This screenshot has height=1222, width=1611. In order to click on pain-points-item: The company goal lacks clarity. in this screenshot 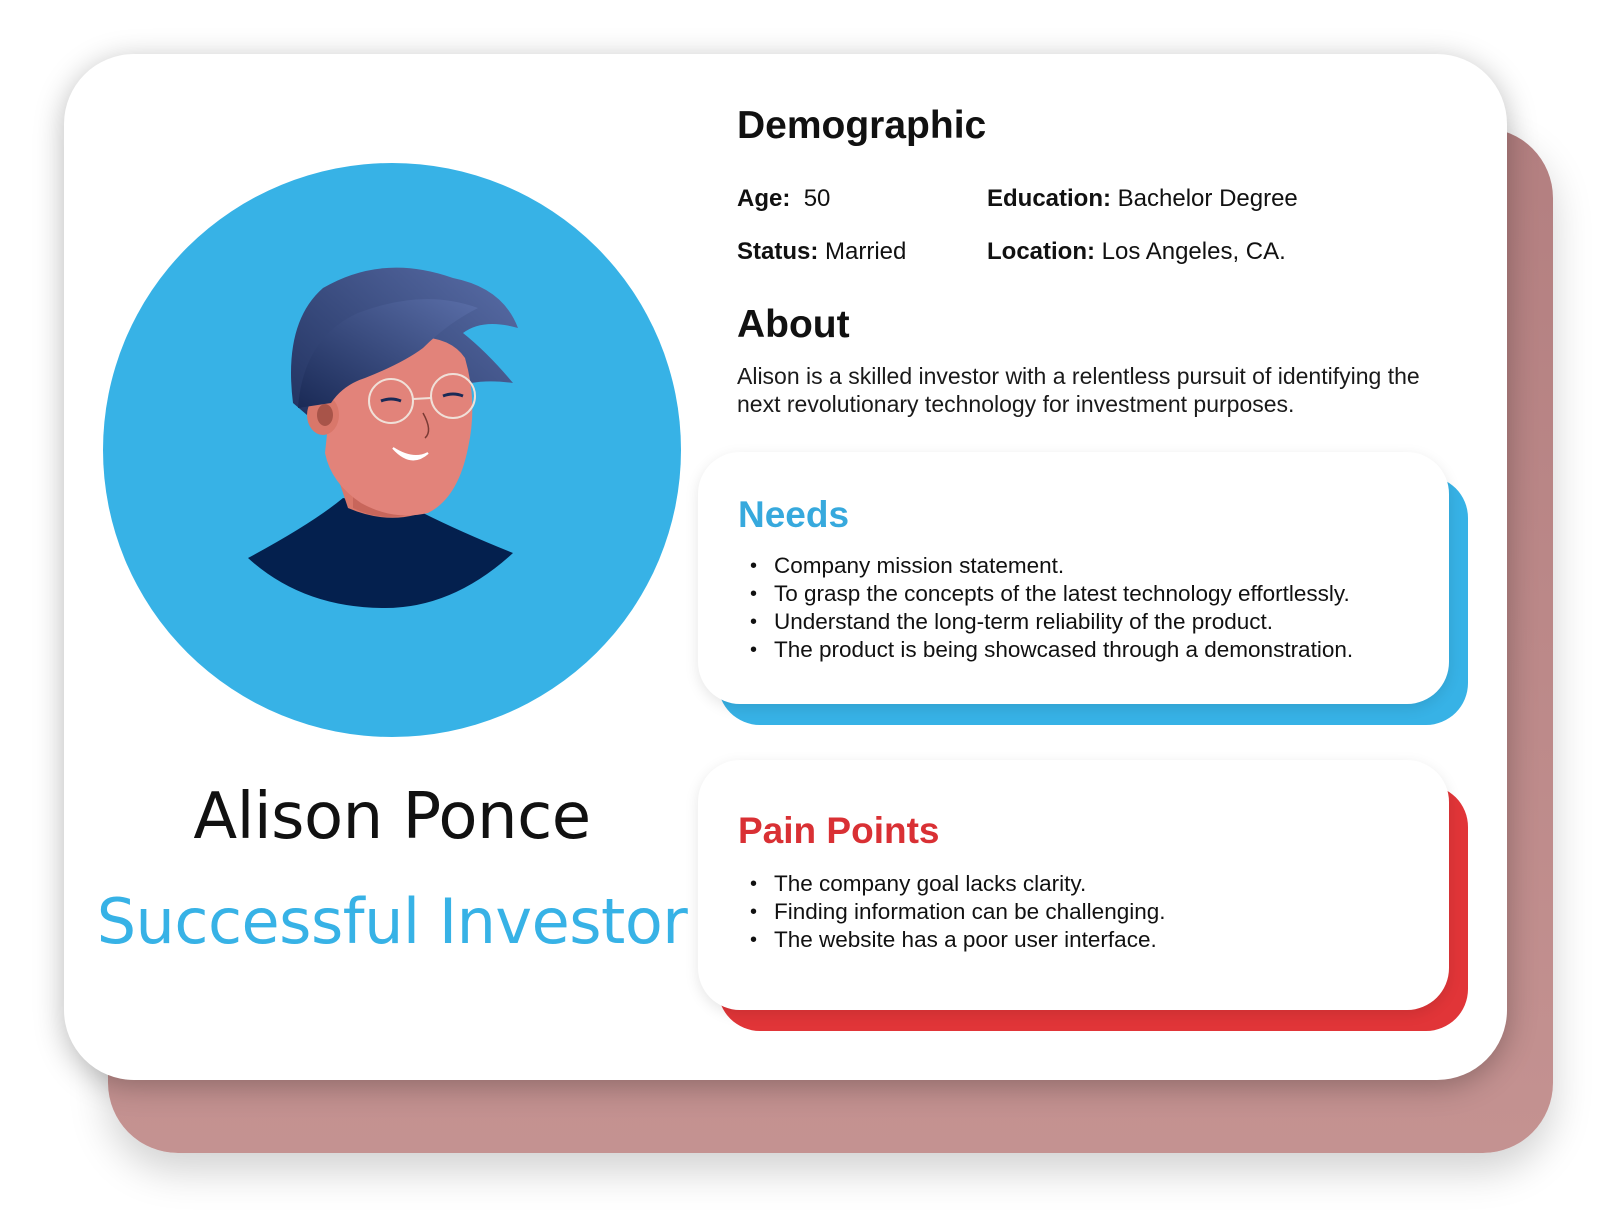, I will do `click(958, 884)`.